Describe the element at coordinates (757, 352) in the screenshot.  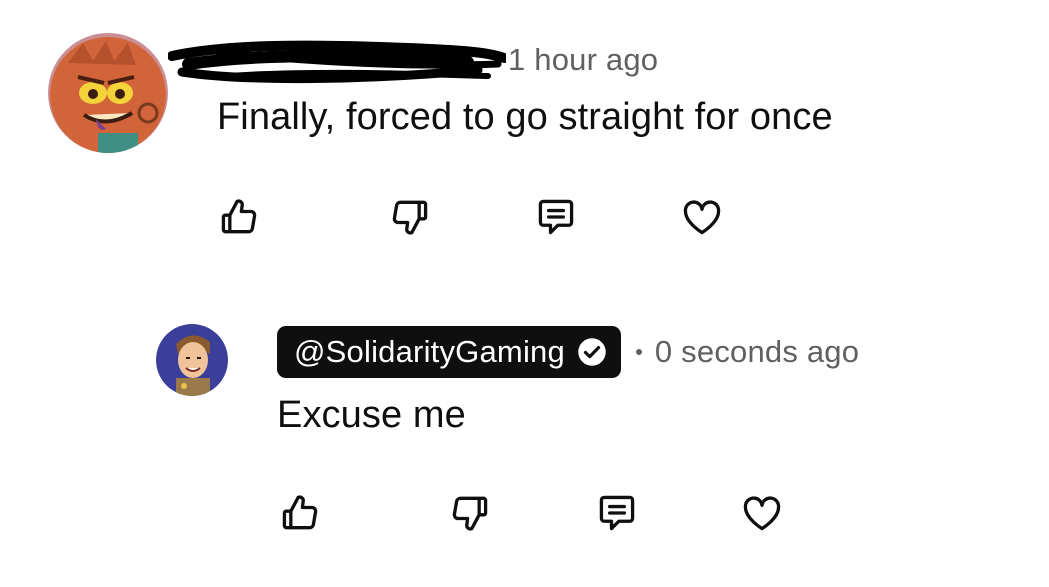
I see `reply-timestamp: 0 seconds ago` at that location.